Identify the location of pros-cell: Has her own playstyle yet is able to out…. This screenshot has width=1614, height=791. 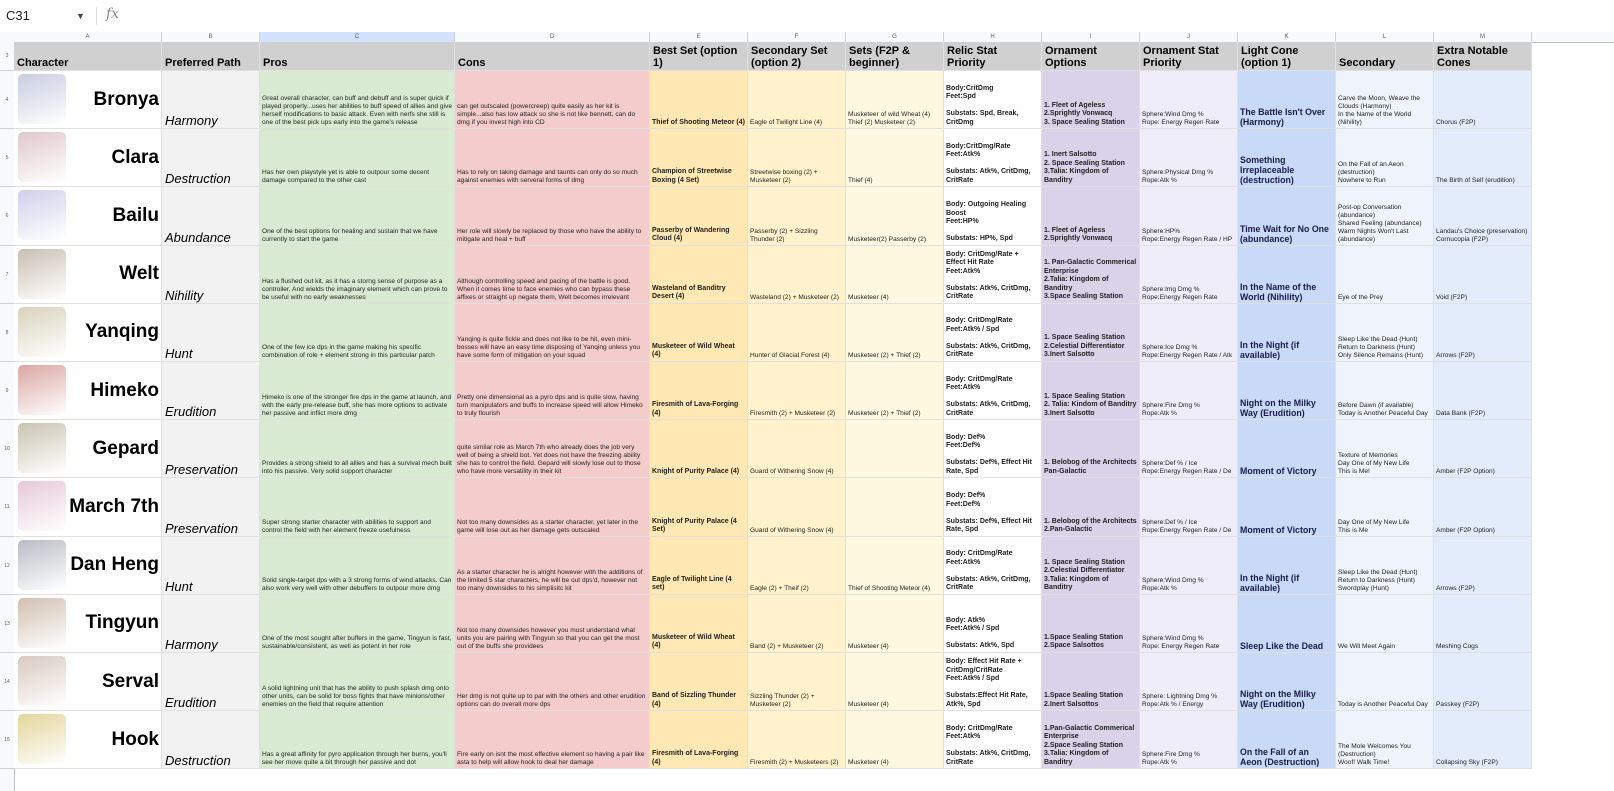
(357, 158).